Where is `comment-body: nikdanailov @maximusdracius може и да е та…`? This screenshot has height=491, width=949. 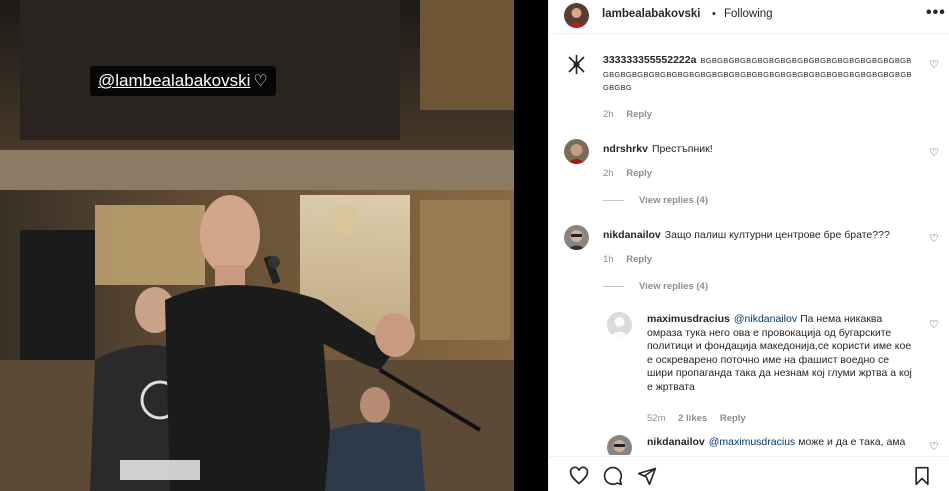 comment-body: nikdanailov @maximusdracius може и да е та… is located at coordinates (782, 443).